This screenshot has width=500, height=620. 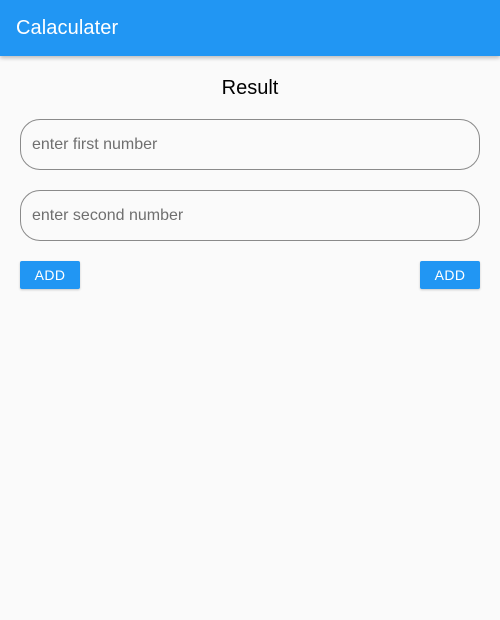 I want to click on second-number-input, so click(x=250, y=215).